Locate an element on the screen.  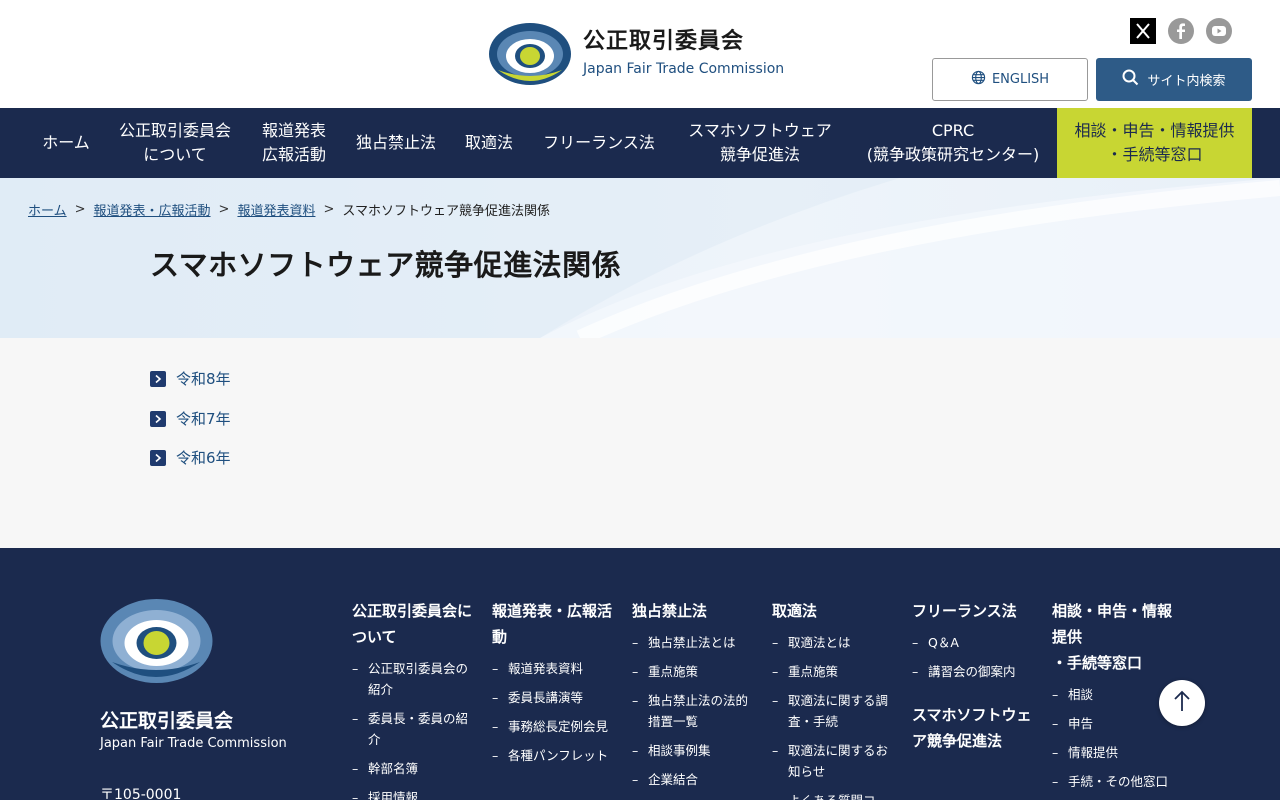
footer-link: 委員長講演等 is located at coordinates (552, 697).